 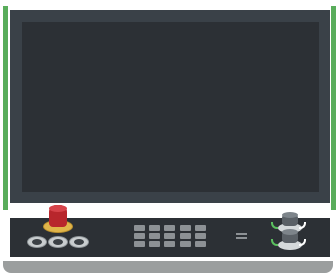 I want to click on right-side-rail, so click(x=333, y=108).